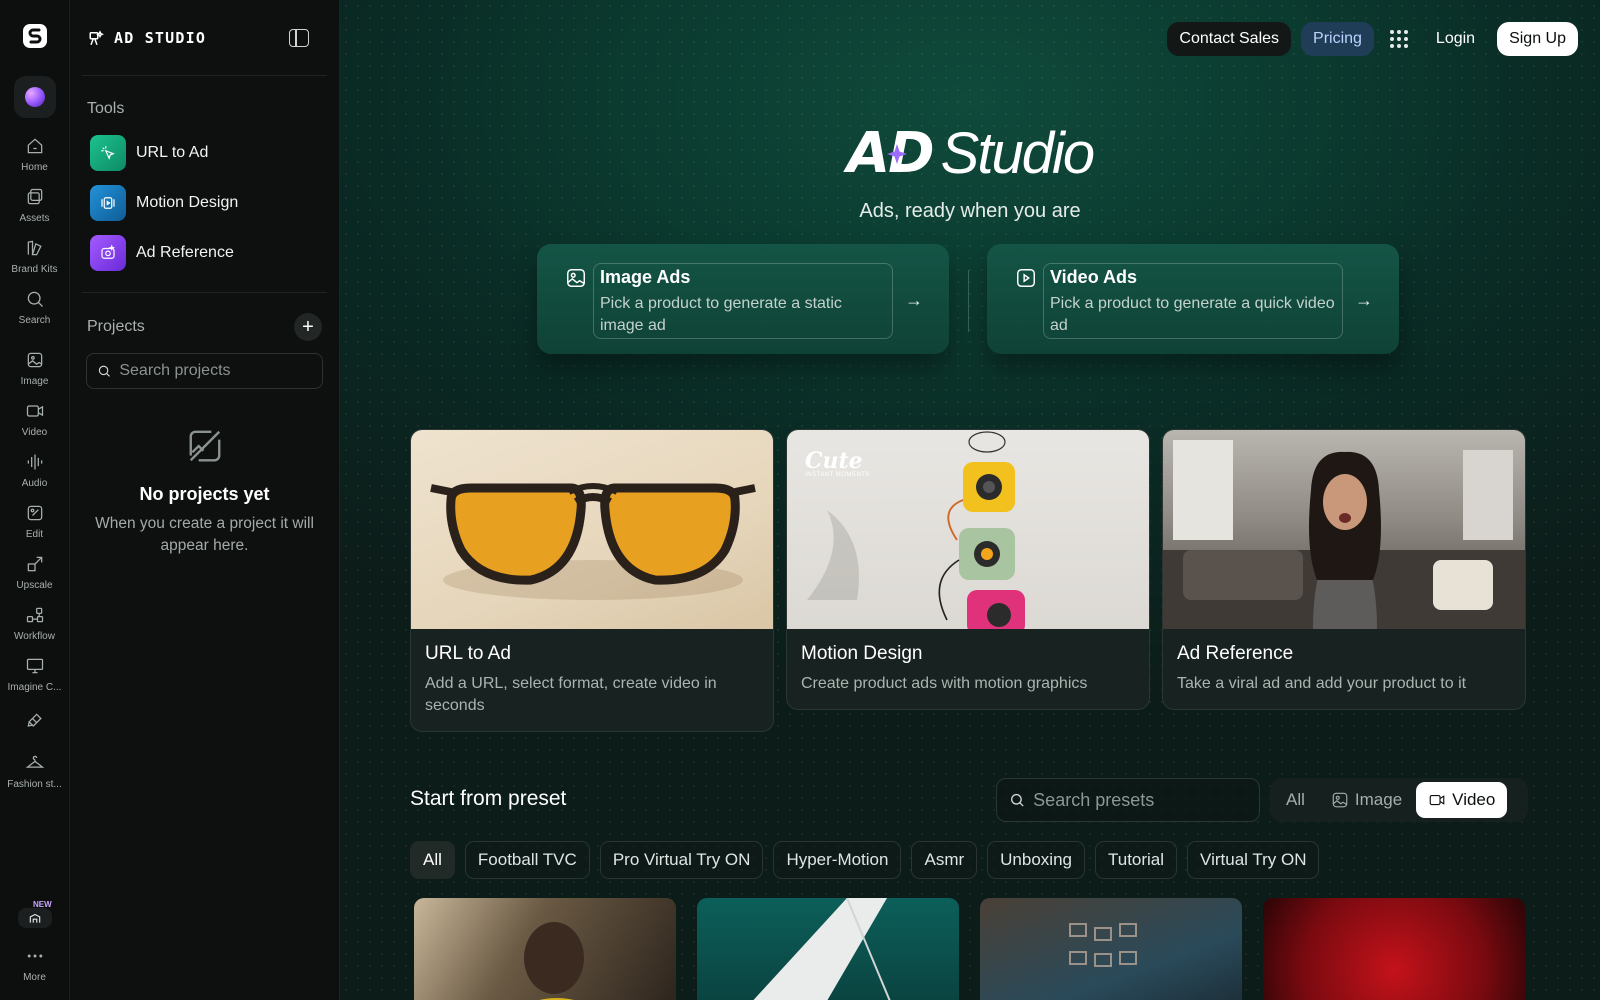  I want to click on rail-item-assets: Assets, so click(35, 205).